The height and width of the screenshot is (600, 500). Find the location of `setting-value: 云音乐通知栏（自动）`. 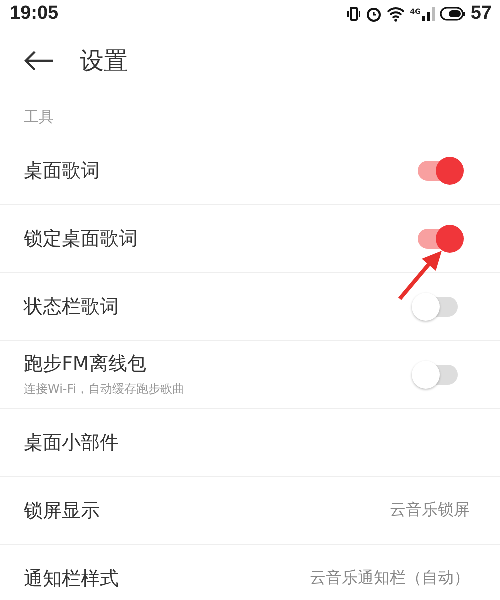

setting-value: 云音乐通知栏（自动） is located at coordinates (390, 578).